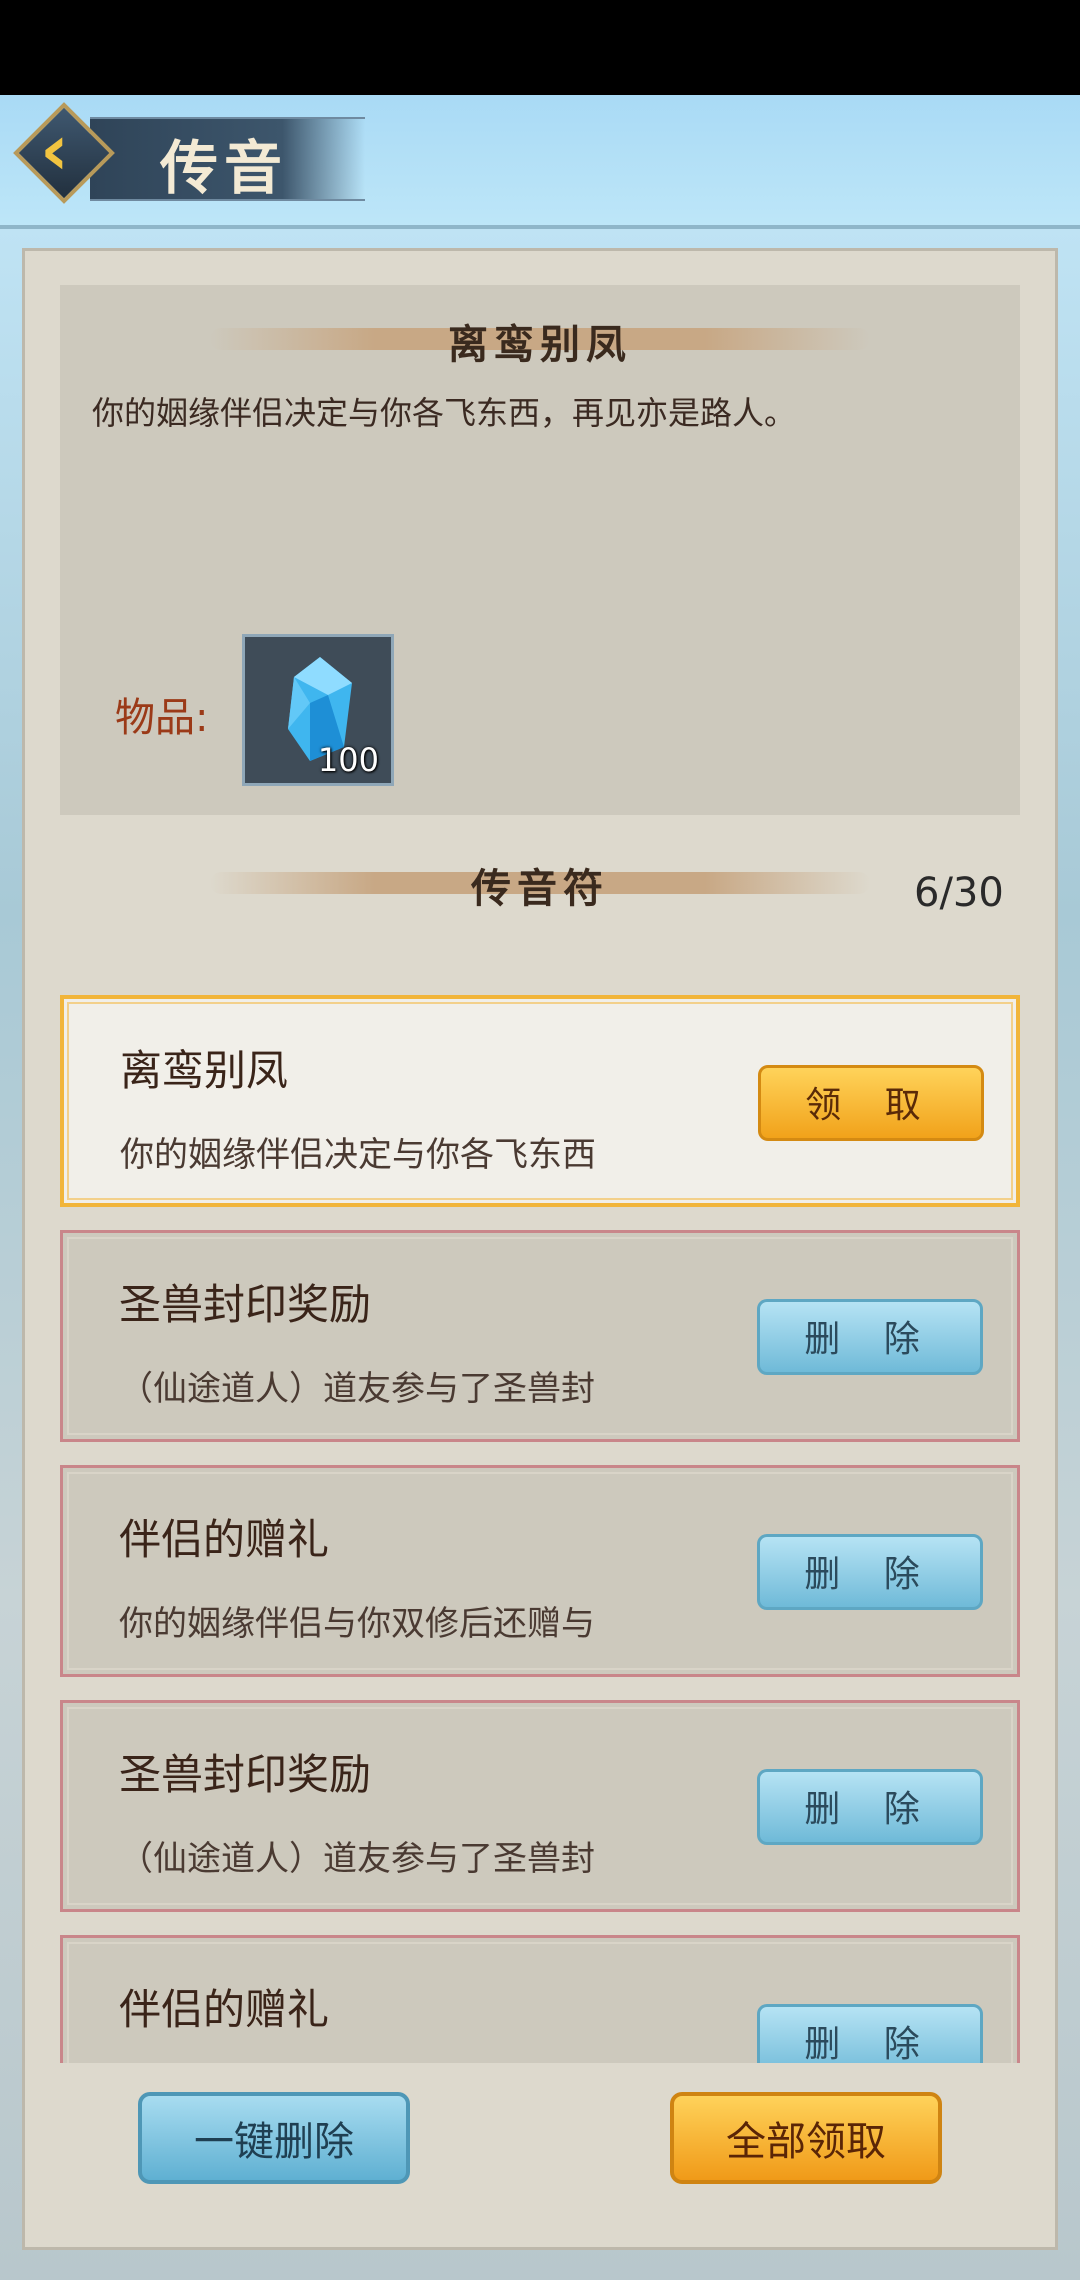  Describe the element at coordinates (540, 162) in the screenshot. I see `header: 传音 ‹` at that location.